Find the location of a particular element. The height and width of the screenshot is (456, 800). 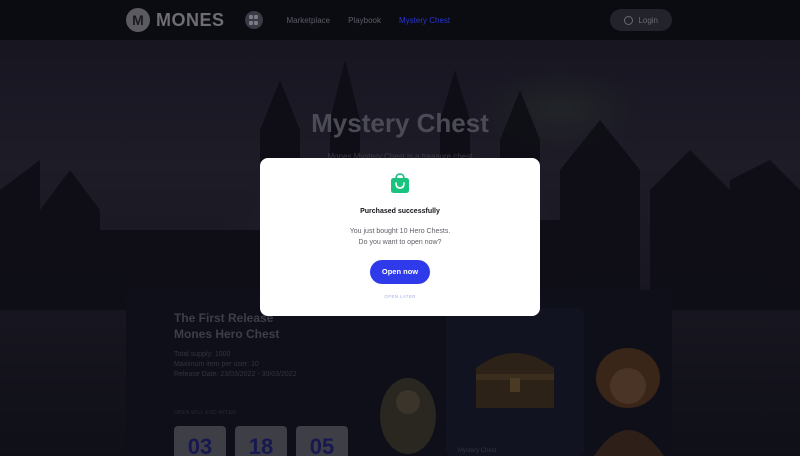

mystery-chest-card: Mystery Chest is located at coordinates (515, 382).